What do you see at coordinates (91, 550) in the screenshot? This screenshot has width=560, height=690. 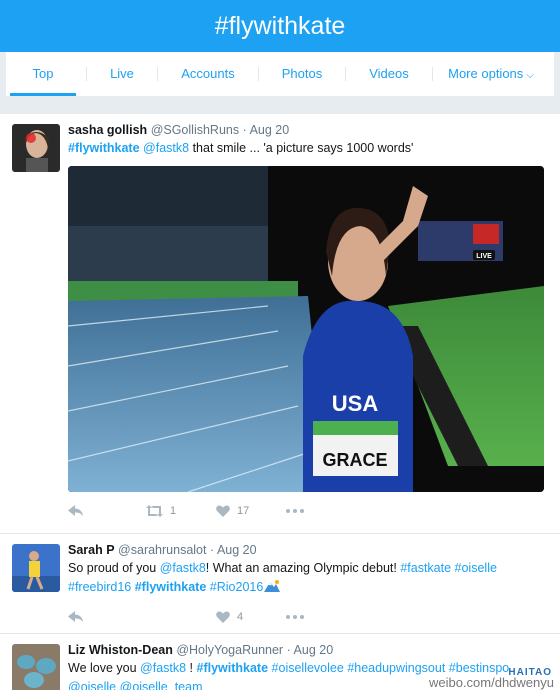 I see `author-name: Sarah P` at bounding box center [91, 550].